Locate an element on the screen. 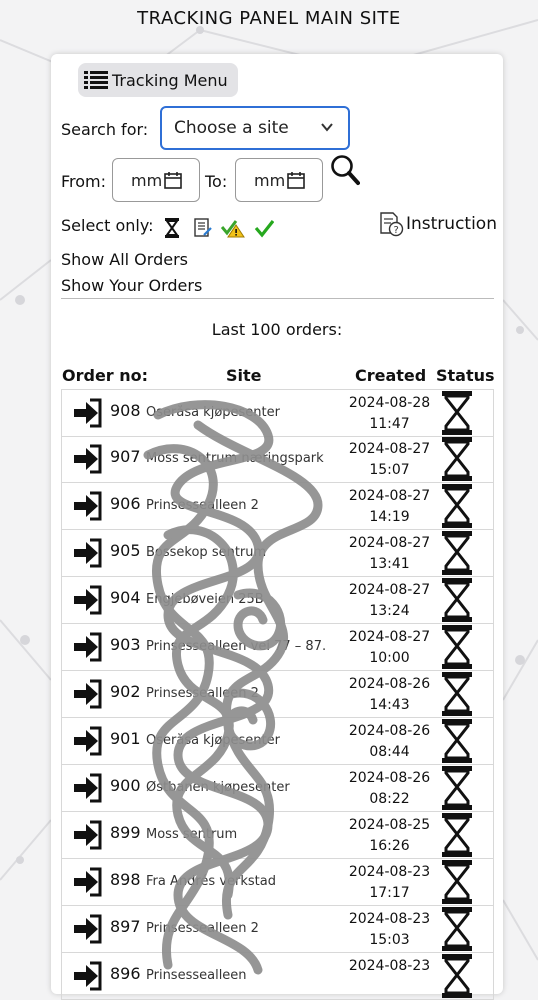  page-title: TRACKING PANEL MAIN SITE is located at coordinates (269, 18).